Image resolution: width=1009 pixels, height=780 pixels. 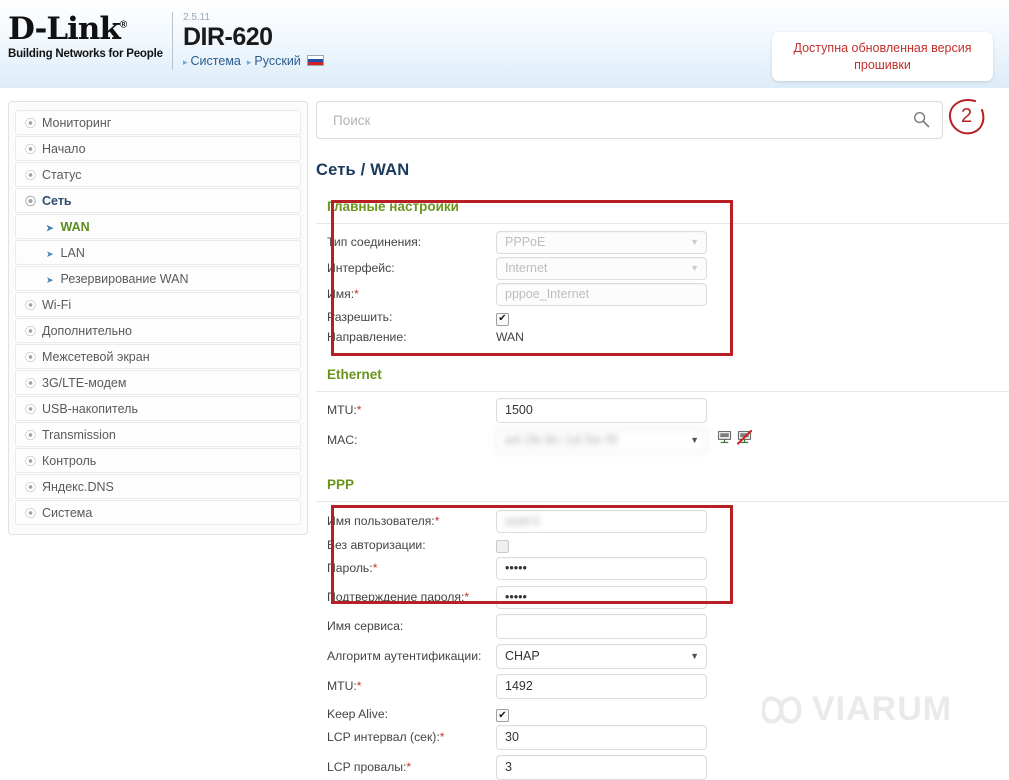 I want to click on auth-algorithm-select: ▼, so click(x=601, y=656).